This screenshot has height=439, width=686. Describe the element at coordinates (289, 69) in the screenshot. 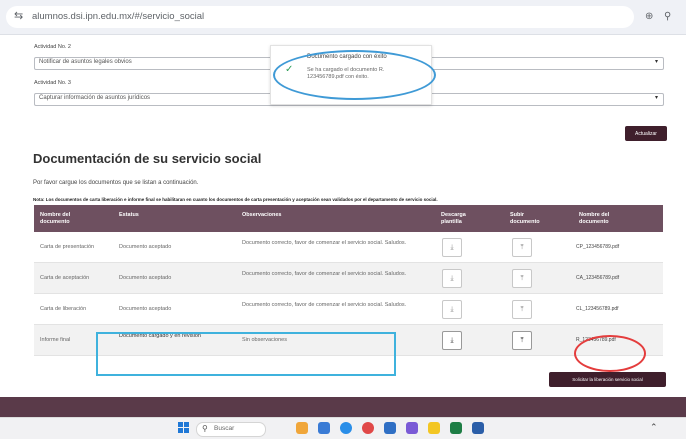

I see `check-icon: ✓` at that location.